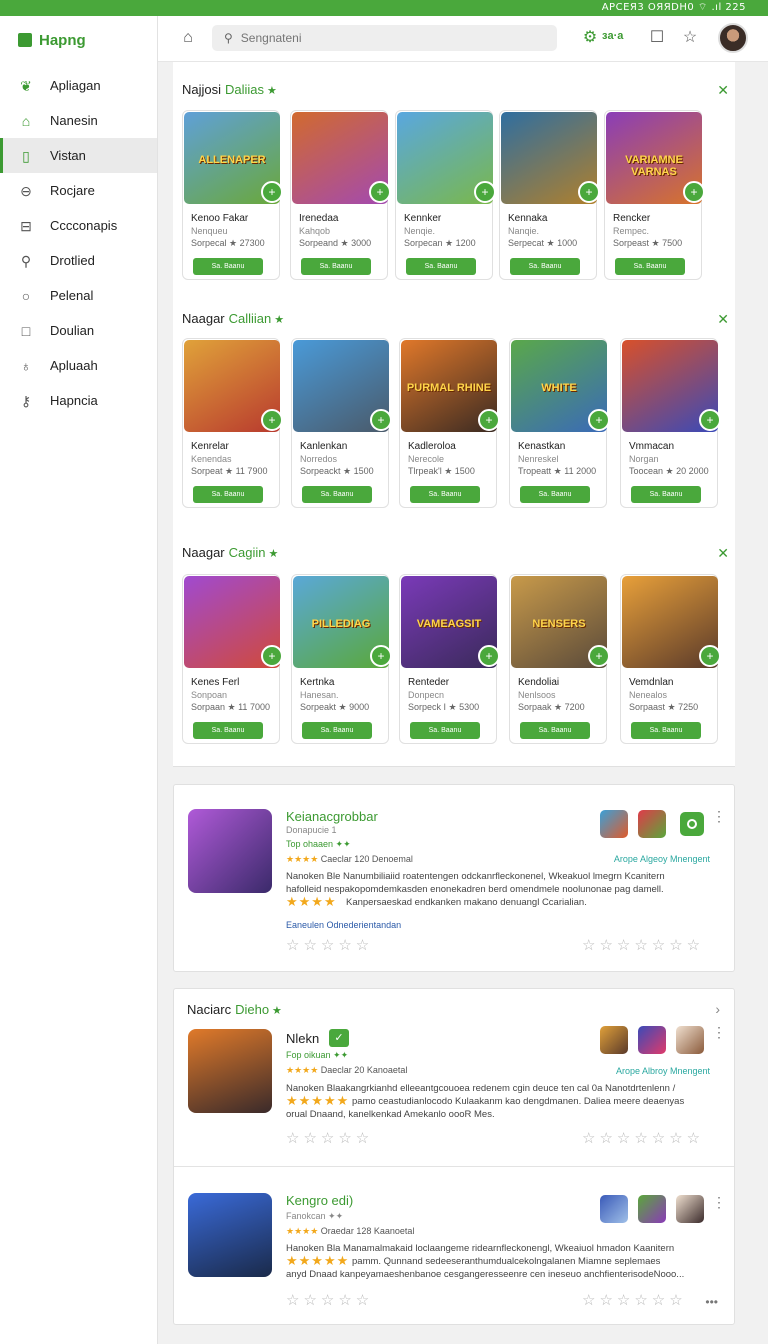 This screenshot has height=1344, width=768. Describe the element at coordinates (733, 38) in the screenshot. I see `avatar` at that location.